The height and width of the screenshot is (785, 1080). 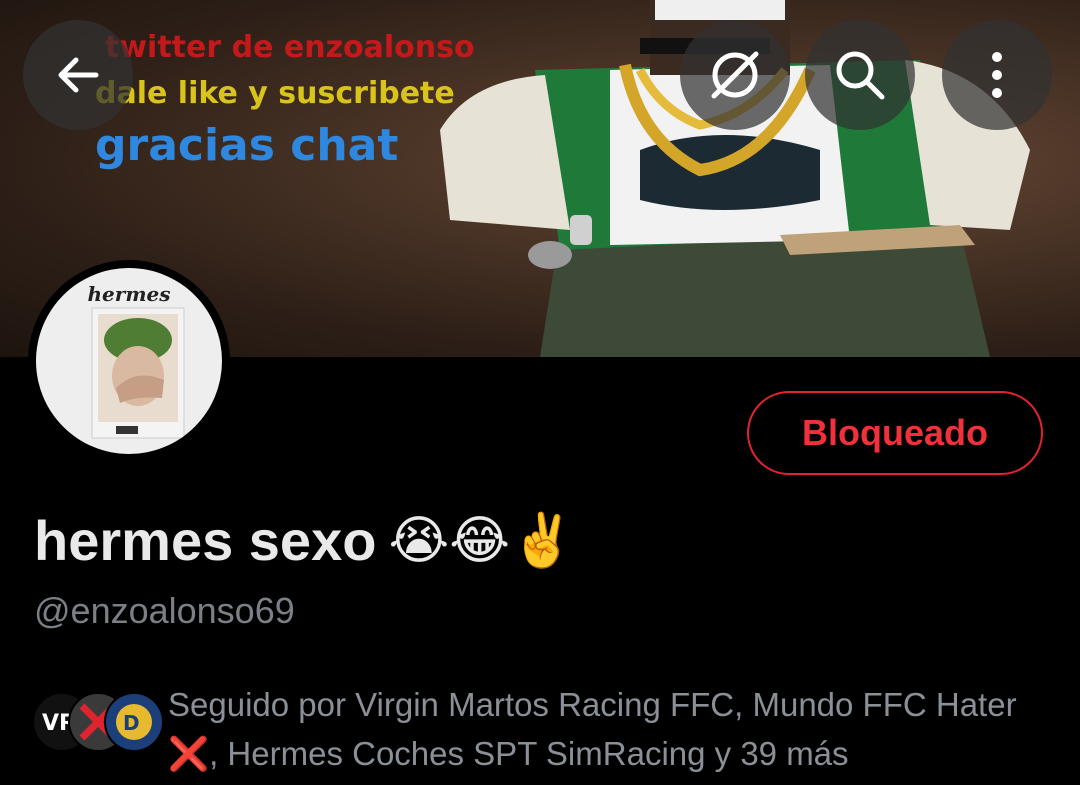 What do you see at coordinates (189, 753) in the screenshot?
I see `cross-mark-emoji: ❌` at bounding box center [189, 753].